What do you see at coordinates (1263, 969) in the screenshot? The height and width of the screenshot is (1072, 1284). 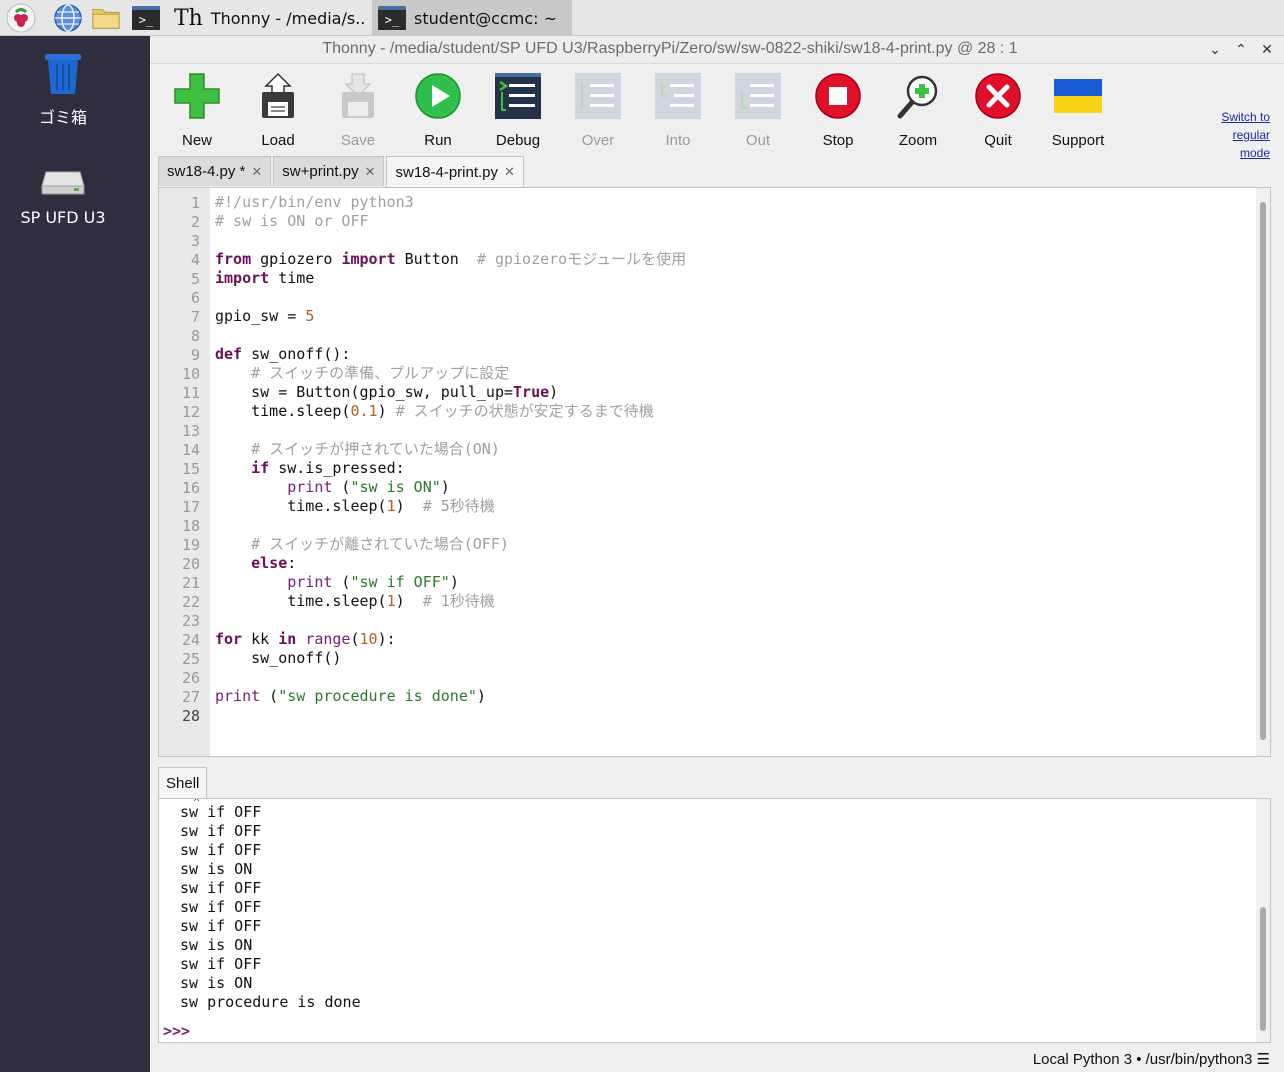 I see `shell-scrollbar-thumb` at bounding box center [1263, 969].